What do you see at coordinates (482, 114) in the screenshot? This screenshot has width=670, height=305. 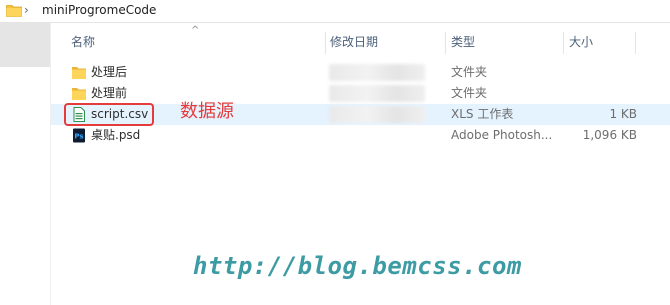 I see `file-type: XLS 工作表` at bounding box center [482, 114].